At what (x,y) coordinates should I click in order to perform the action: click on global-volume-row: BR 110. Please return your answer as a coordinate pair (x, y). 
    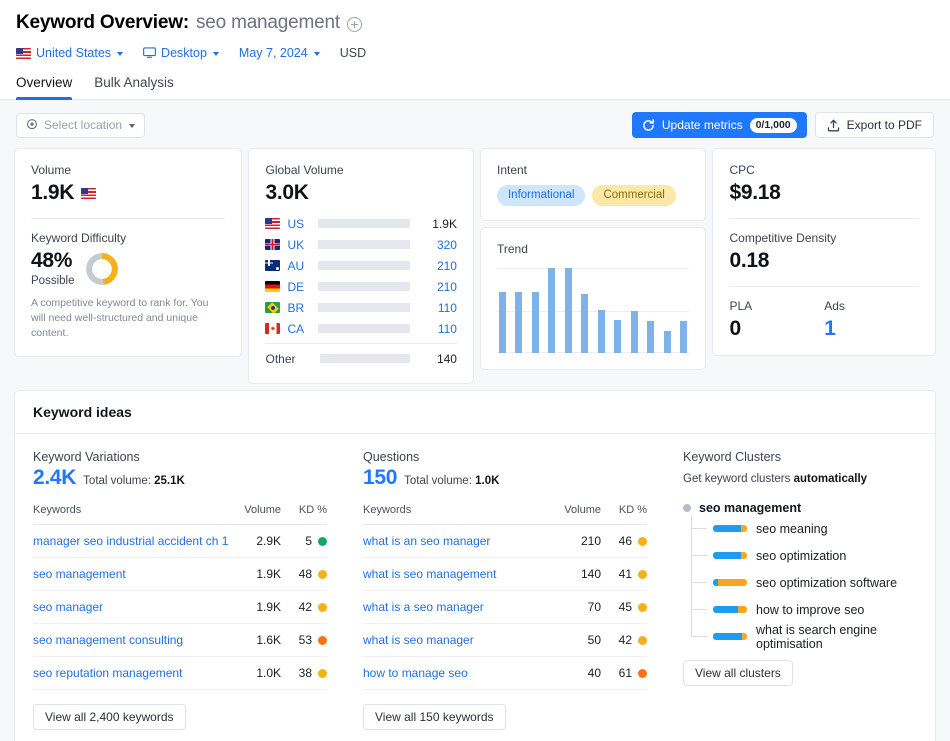
    Looking at the image, I should click on (361, 307).